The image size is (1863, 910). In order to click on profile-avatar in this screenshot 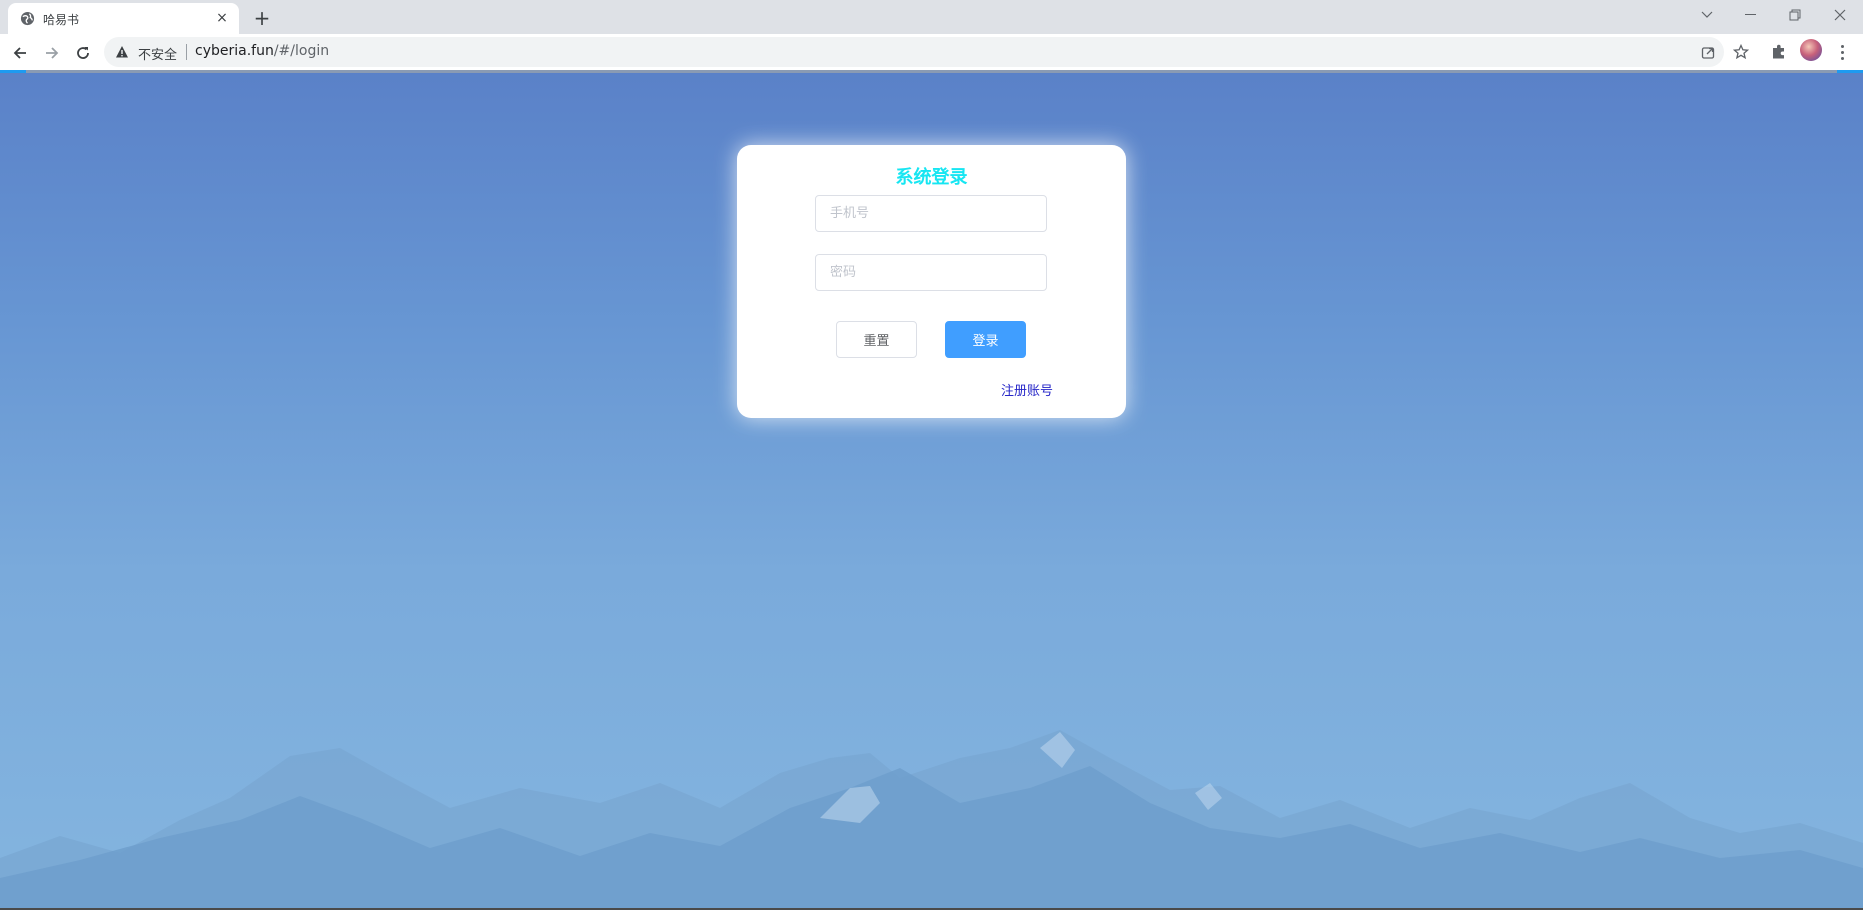, I will do `click(1811, 50)`.